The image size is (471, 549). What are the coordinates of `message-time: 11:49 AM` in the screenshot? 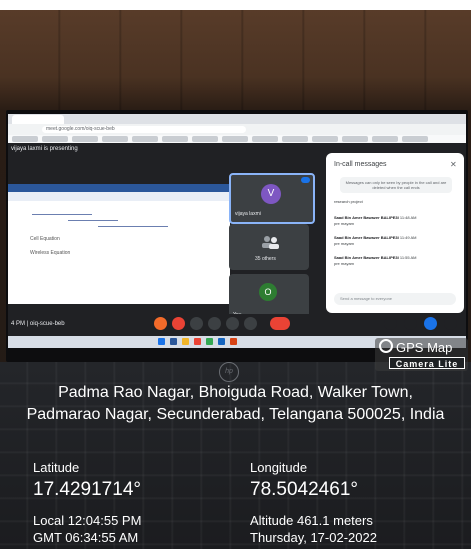 It's located at (408, 237).